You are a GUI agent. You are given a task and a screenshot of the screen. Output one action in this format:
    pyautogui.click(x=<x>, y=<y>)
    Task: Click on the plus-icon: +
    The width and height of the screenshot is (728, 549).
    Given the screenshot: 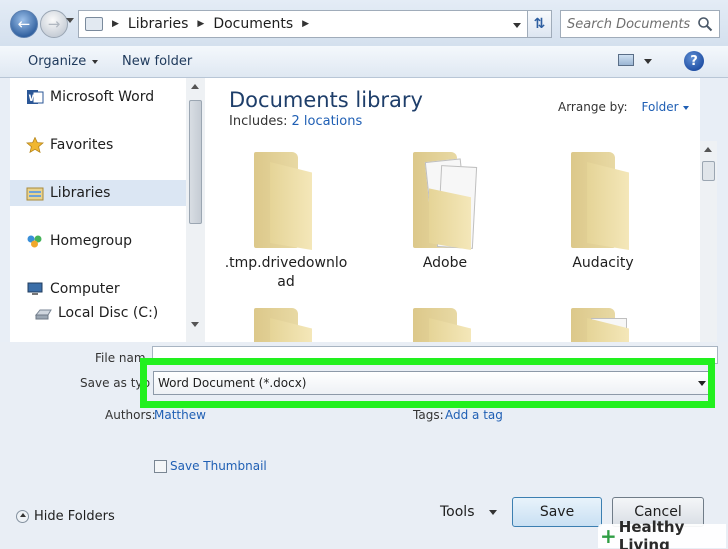 What is the action you would take?
    pyautogui.click(x=608, y=536)
    